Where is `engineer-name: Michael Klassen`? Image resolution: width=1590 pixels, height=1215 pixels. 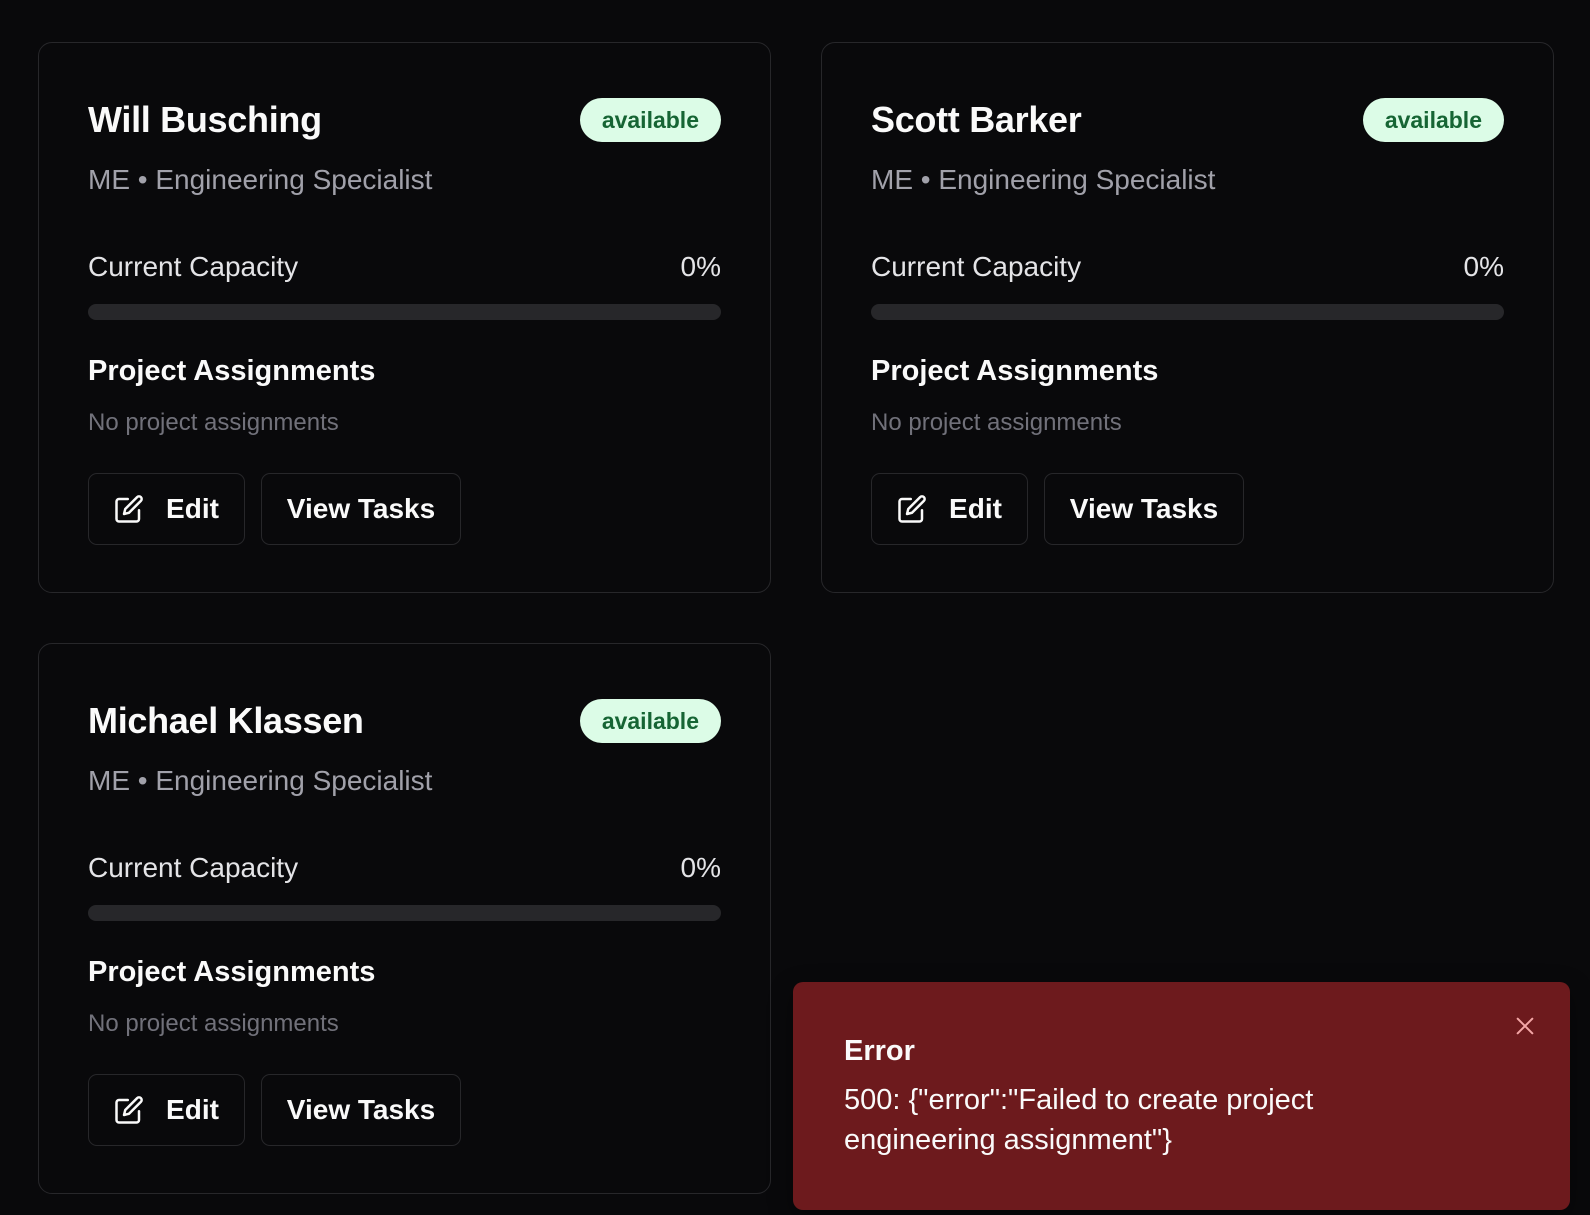 engineer-name: Michael Klassen is located at coordinates (226, 720).